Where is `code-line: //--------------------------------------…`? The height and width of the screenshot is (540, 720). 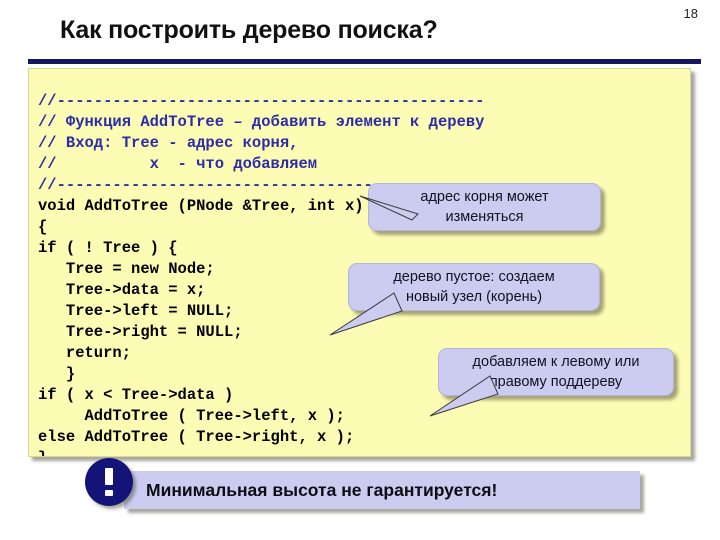 code-line: //--------------------------------------… is located at coordinates (261, 100).